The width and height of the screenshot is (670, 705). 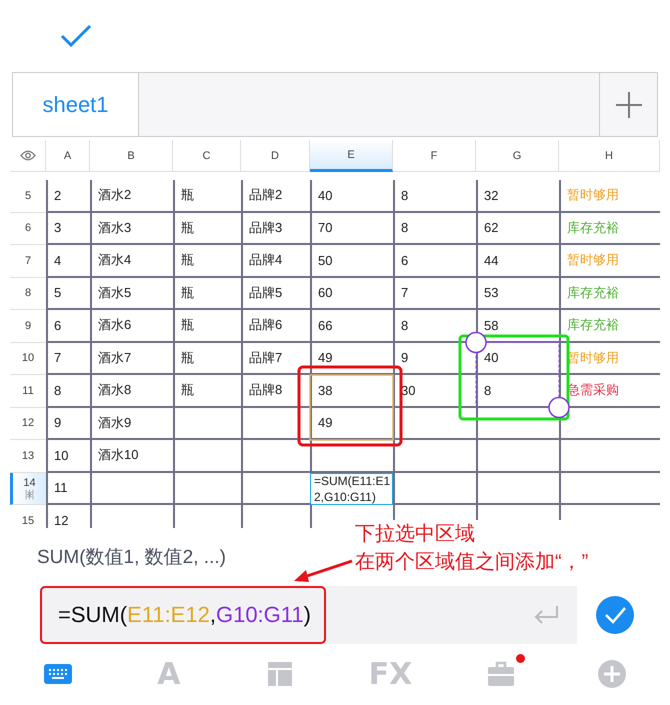 I want to click on column-header: B, so click(x=131, y=156).